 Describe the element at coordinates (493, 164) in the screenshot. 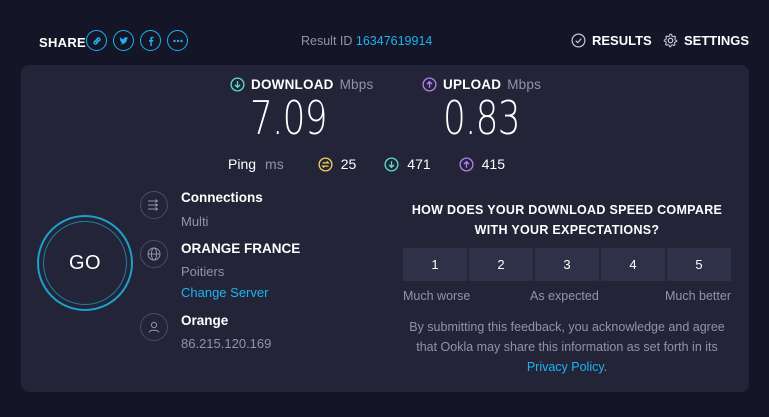

I see `ping-upload-value: 415` at that location.